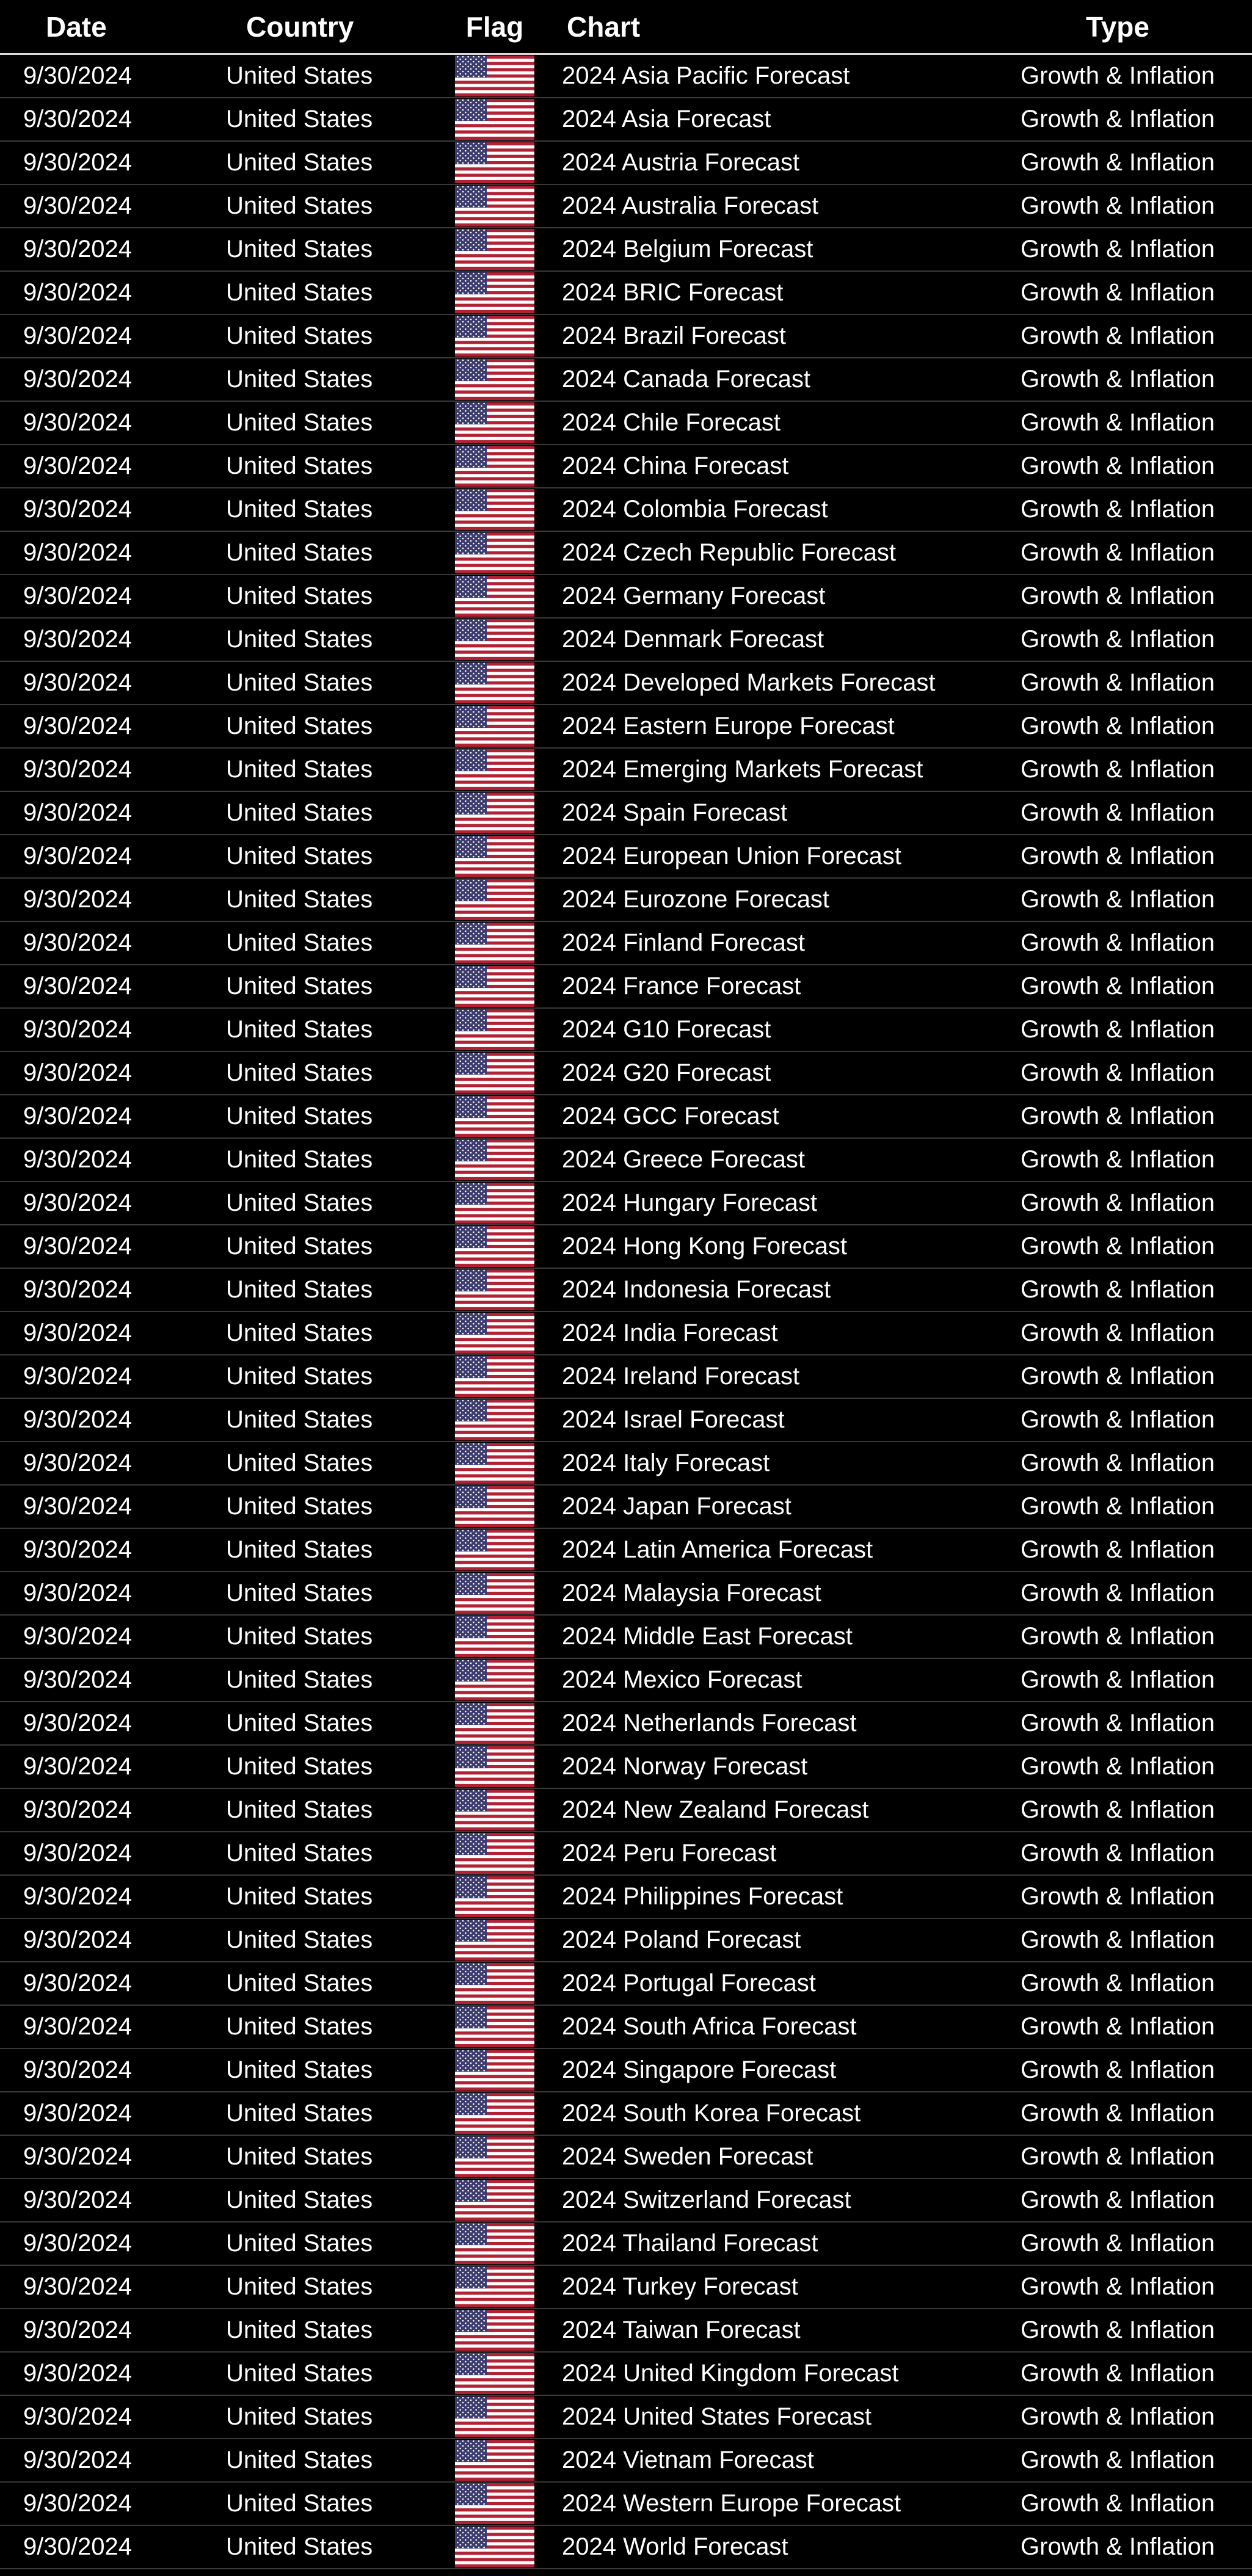 This screenshot has height=2576, width=1252. I want to click on chart-cell: 2024 Poland Forecast, so click(763, 1940).